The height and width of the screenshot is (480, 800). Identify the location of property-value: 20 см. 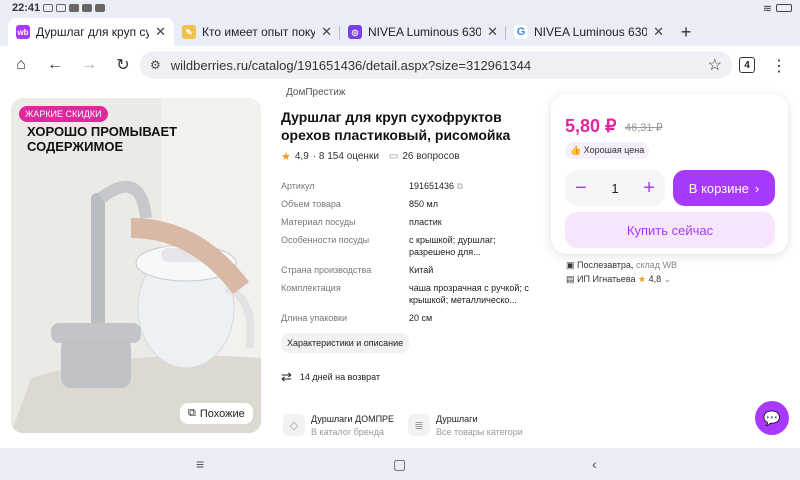
(421, 318).